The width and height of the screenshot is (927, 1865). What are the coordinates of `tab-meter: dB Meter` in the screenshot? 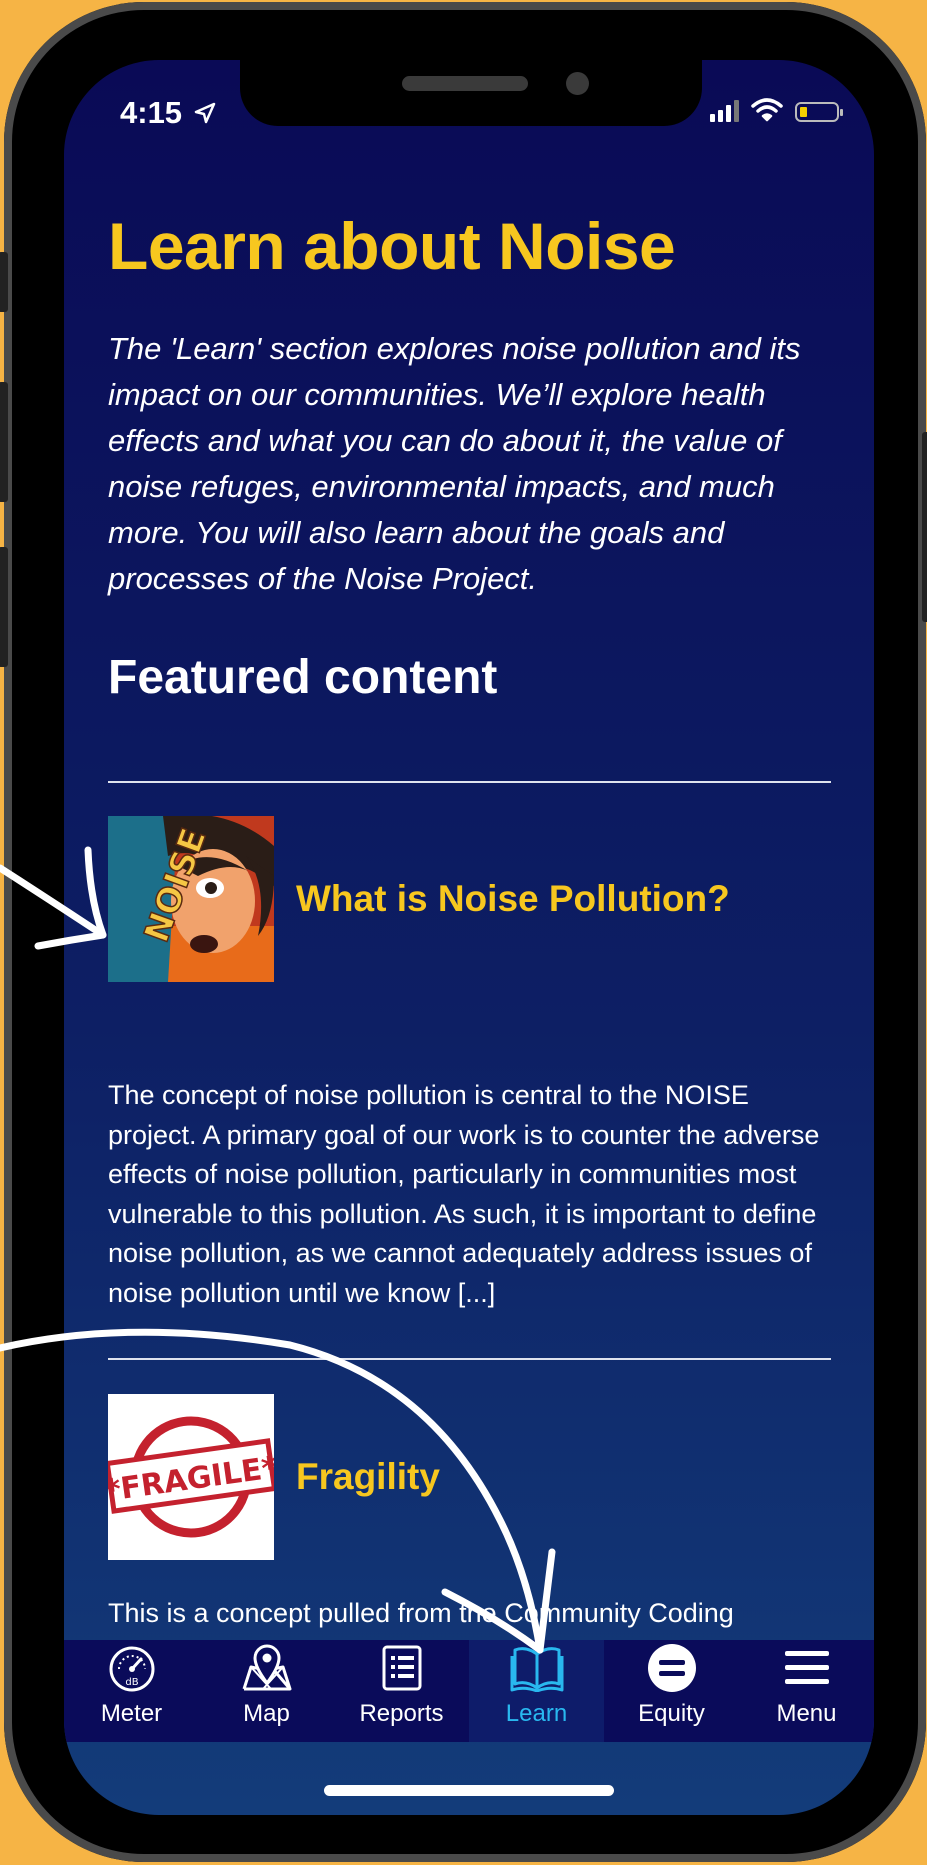 It's located at (131, 1691).